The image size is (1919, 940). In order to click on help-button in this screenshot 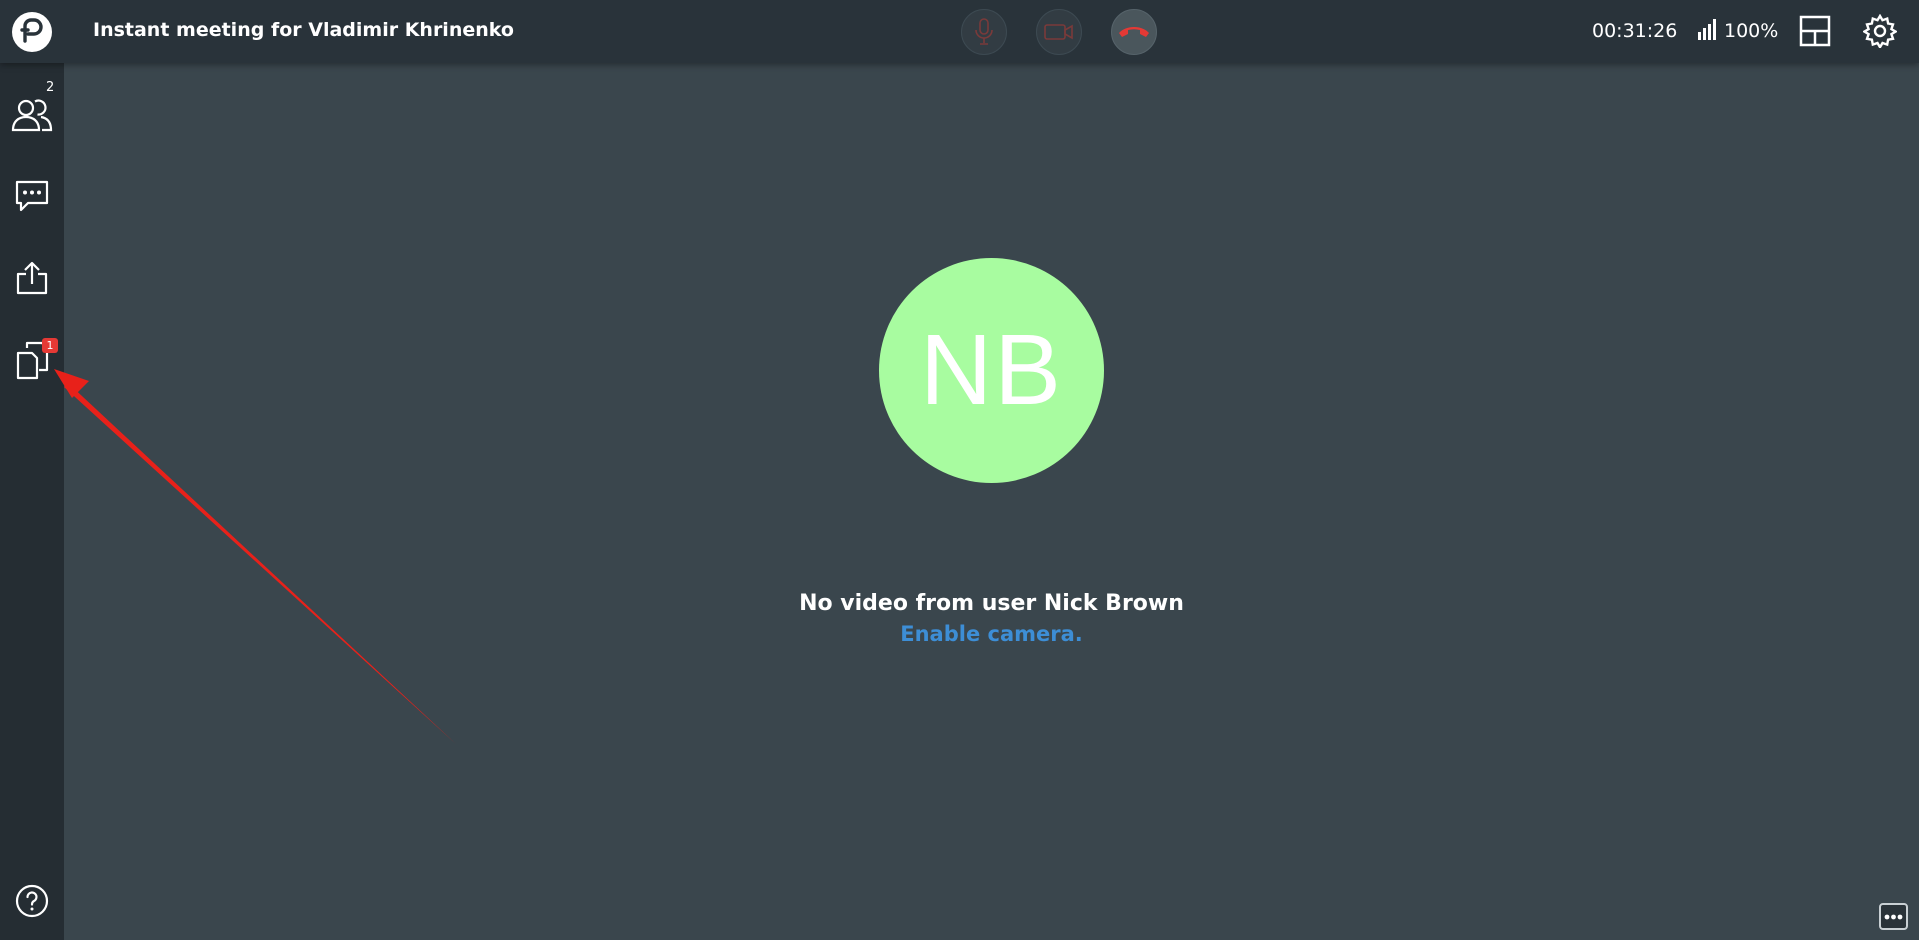, I will do `click(32, 901)`.